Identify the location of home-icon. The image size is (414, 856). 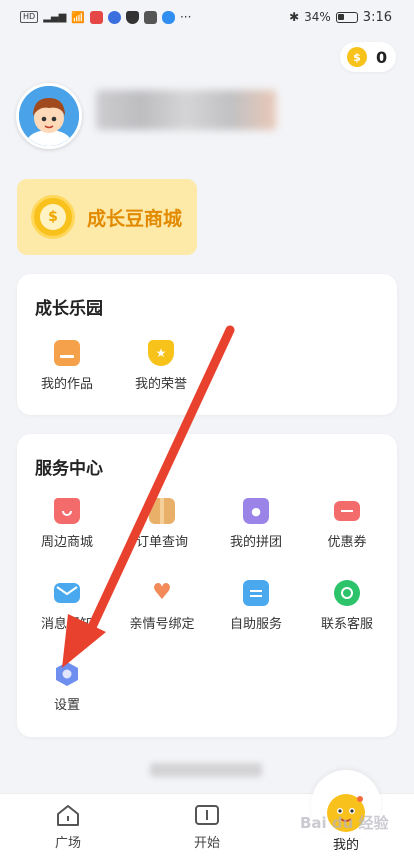
(68, 815).